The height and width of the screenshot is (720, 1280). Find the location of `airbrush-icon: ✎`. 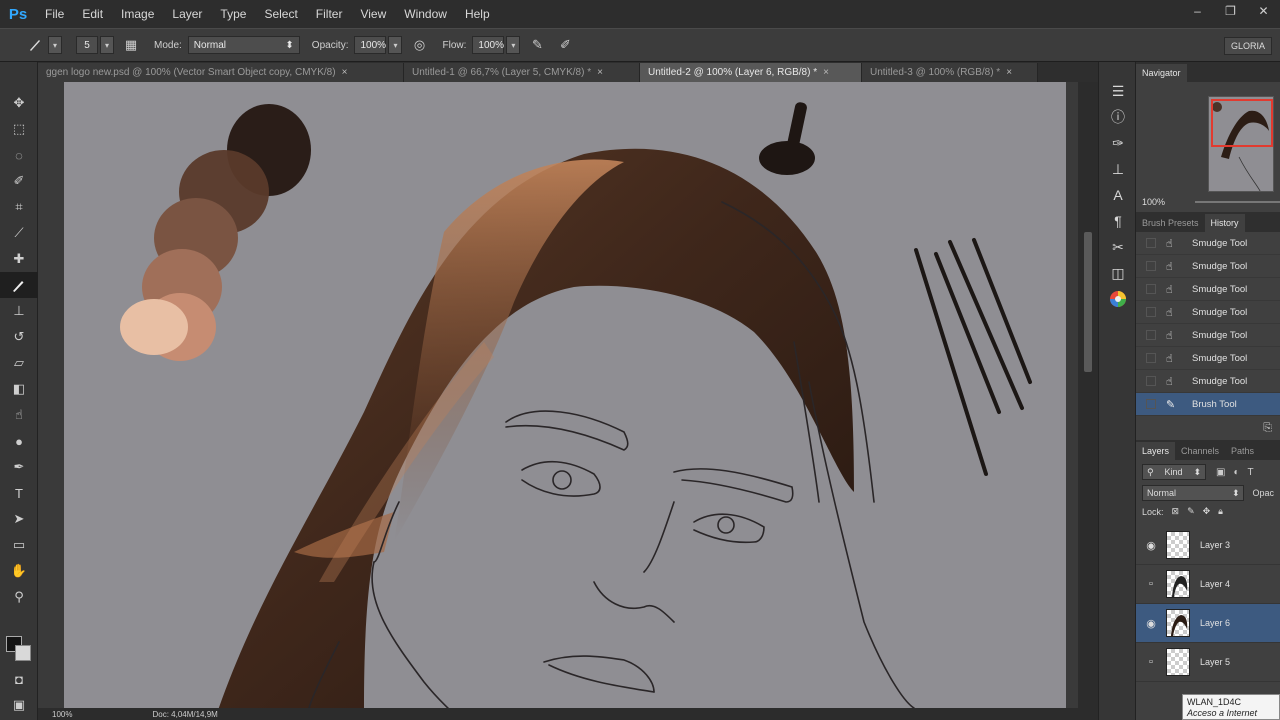

airbrush-icon: ✎ is located at coordinates (537, 45).